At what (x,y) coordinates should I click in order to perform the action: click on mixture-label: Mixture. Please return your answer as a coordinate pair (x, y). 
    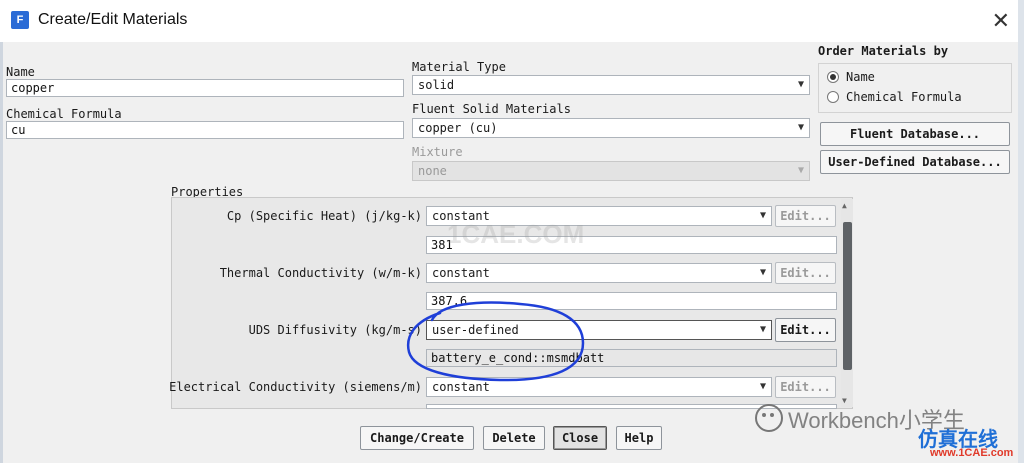
    Looking at the image, I should click on (437, 152).